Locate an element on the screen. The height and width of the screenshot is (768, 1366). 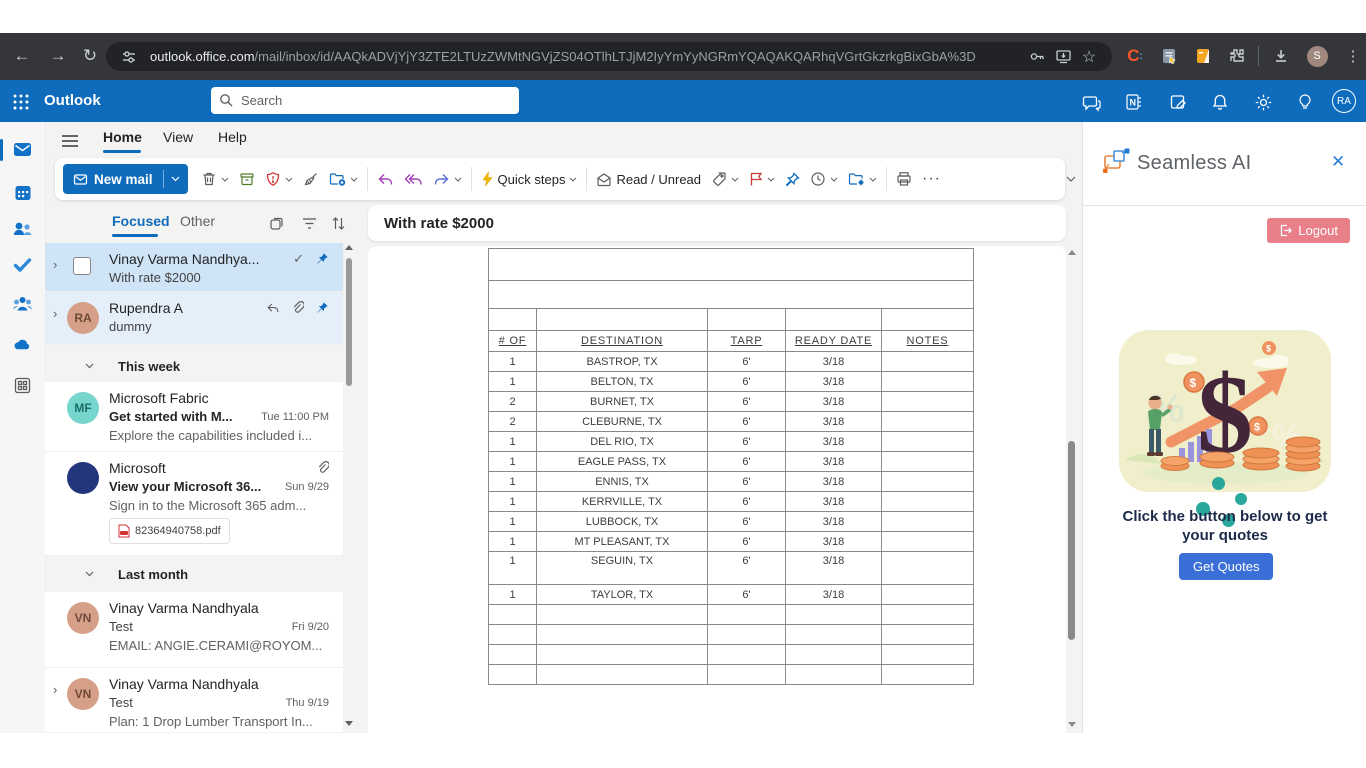
rules-button is located at coordinates (862, 179).